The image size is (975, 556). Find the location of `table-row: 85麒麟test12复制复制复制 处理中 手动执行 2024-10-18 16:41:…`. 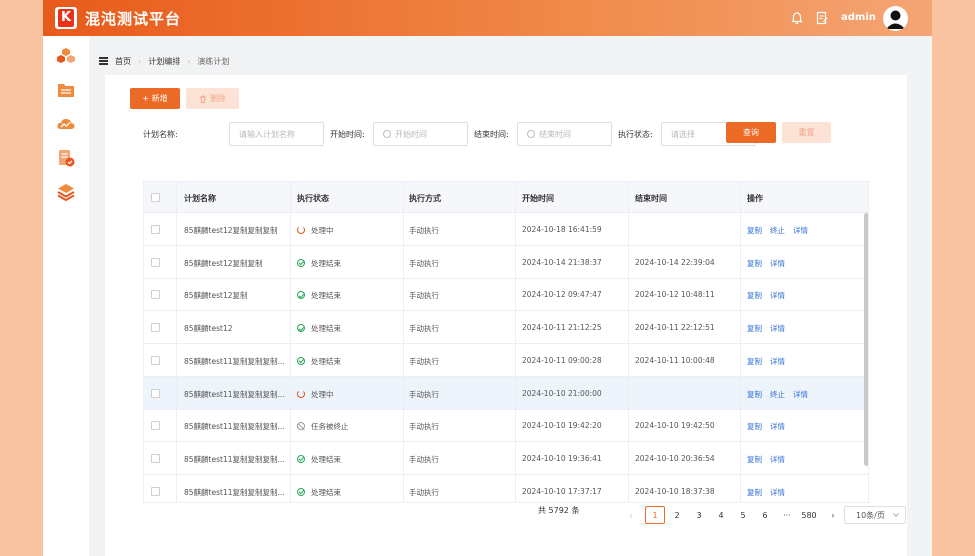

table-row: 85麒麟test12复制复制复制 处理中 手动执行 2024-10-18 16:41:… is located at coordinates (506, 229).